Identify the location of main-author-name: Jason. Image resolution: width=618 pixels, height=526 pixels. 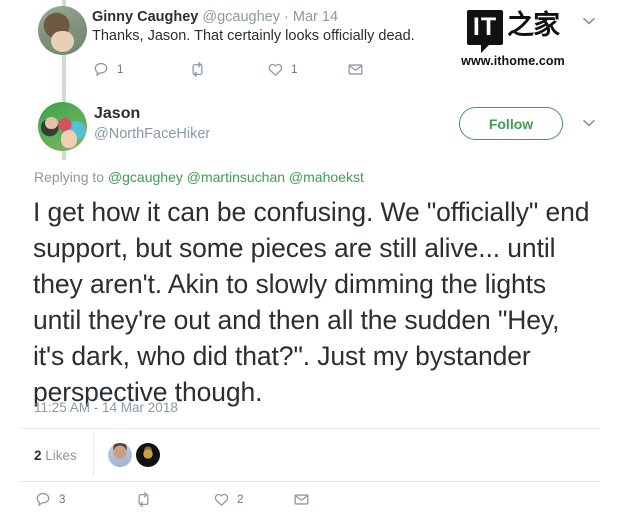
(117, 114).